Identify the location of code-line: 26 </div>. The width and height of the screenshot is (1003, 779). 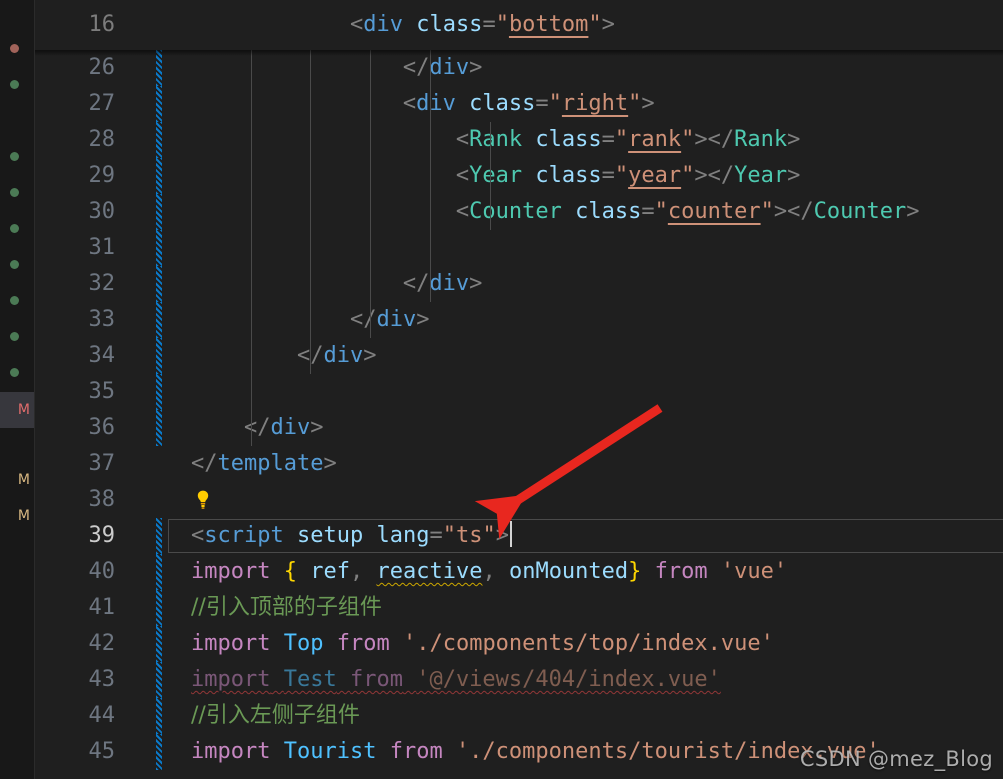
(519, 68).